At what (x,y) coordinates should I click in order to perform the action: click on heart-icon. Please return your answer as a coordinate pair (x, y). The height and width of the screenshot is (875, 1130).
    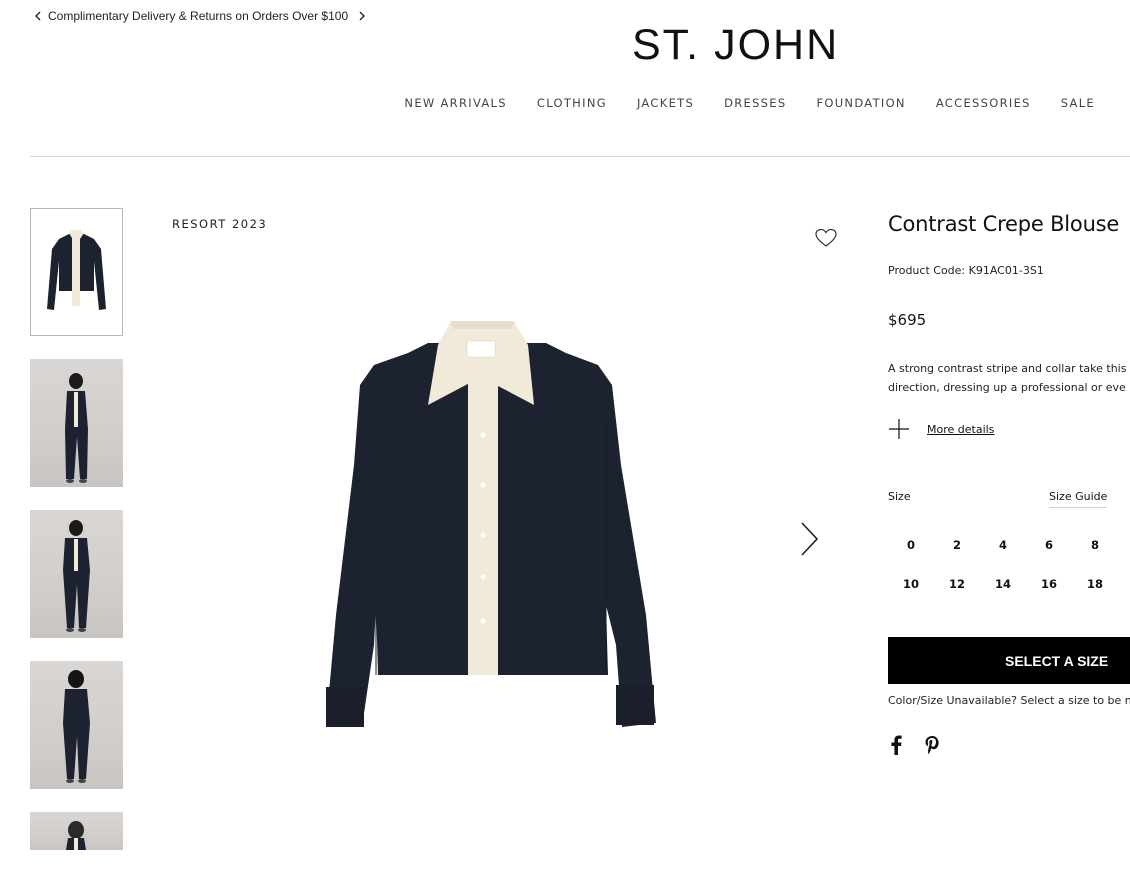
    Looking at the image, I should click on (826, 238).